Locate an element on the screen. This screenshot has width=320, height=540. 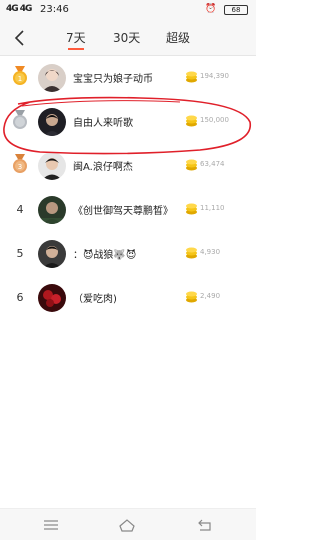
battery-level: 68 is located at coordinates (236, 10).